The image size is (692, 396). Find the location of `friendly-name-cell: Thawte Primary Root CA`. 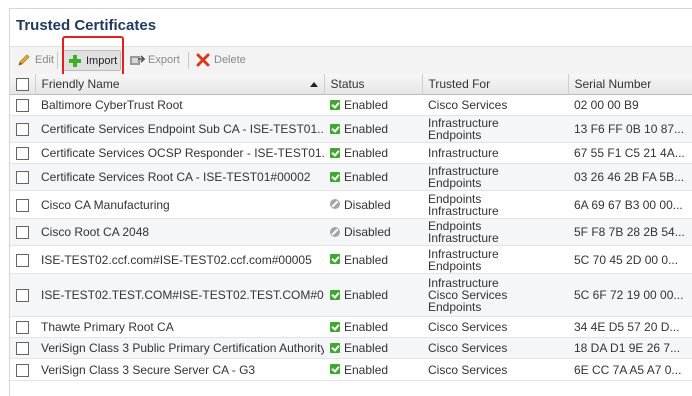

friendly-name-cell: Thawte Primary Root CA is located at coordinates (179, 327).